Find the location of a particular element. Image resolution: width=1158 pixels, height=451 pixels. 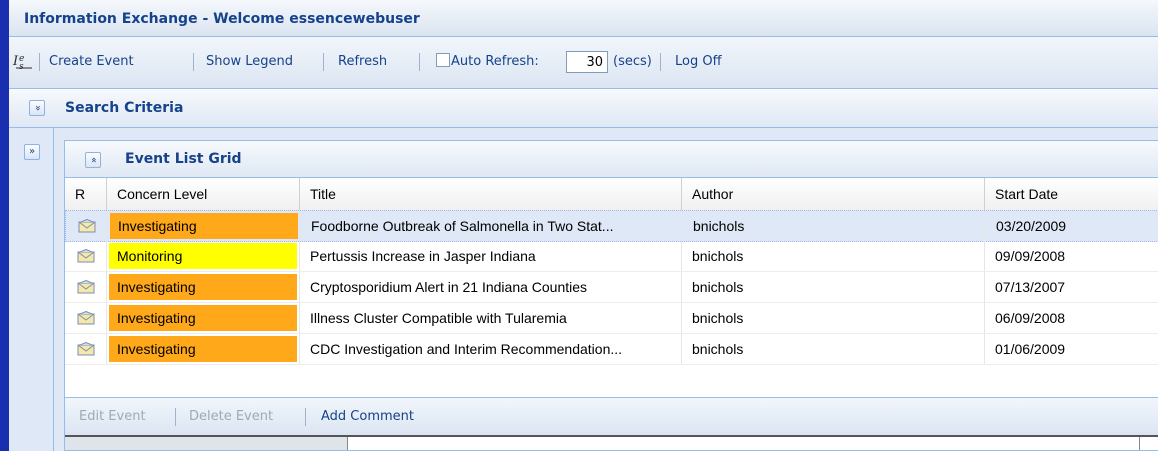

start-date-cell: 07/13/2007 is located at coordinates (1030, 287).